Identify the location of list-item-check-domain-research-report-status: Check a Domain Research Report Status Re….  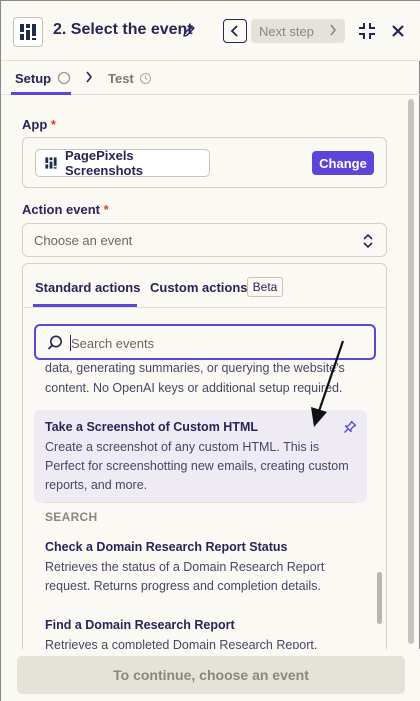
(200, 567).